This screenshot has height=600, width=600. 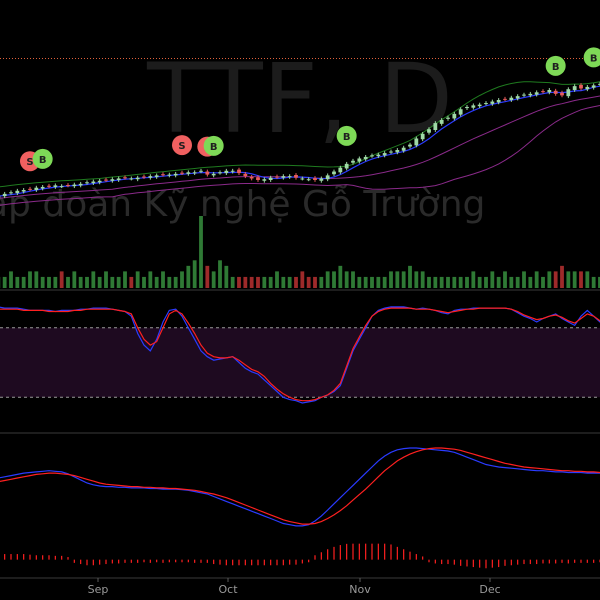 I want to click on signal-label: S, so click(x=181, y=146).